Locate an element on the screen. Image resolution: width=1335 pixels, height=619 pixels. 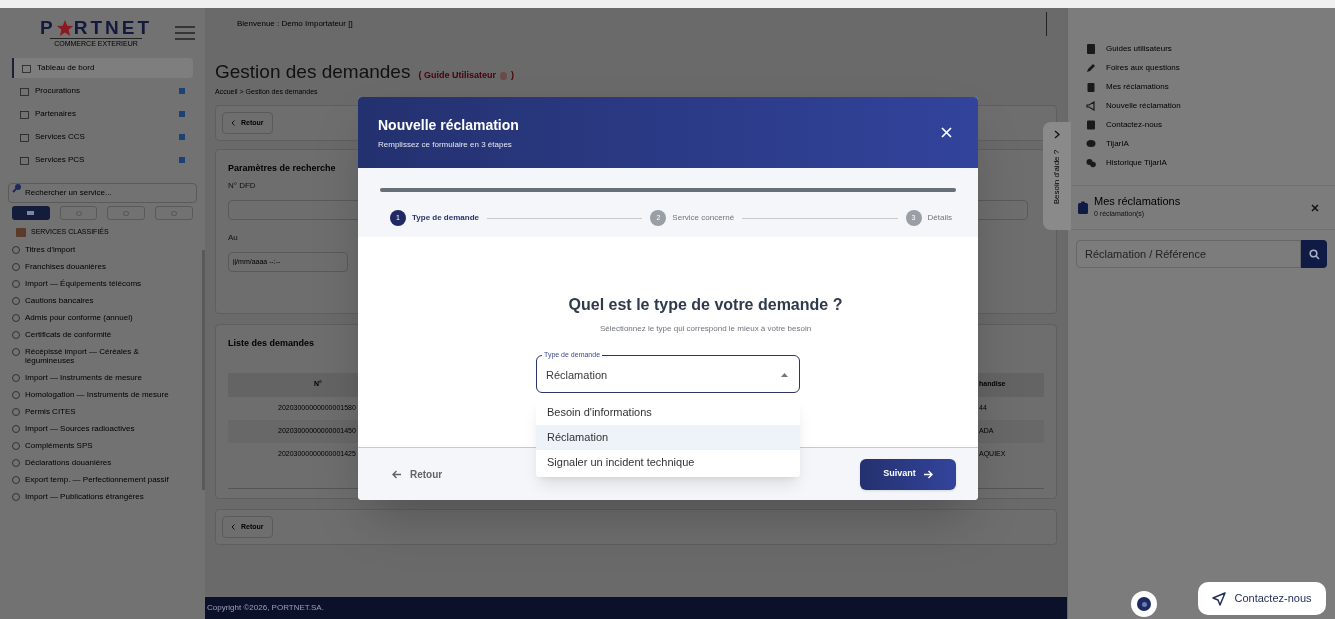
hint-text: Sélectionnez le type qui correspond le mieux à votre besoin is located at coordinates (705, 329).